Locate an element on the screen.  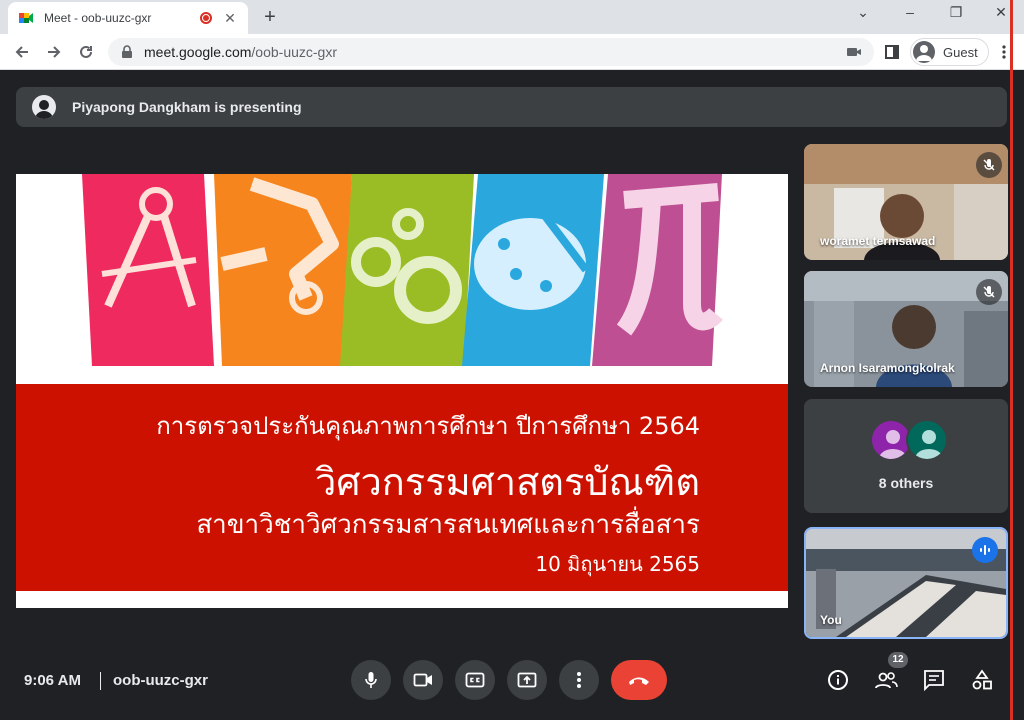
google-meet-icon is located at coordinates (26, 18).